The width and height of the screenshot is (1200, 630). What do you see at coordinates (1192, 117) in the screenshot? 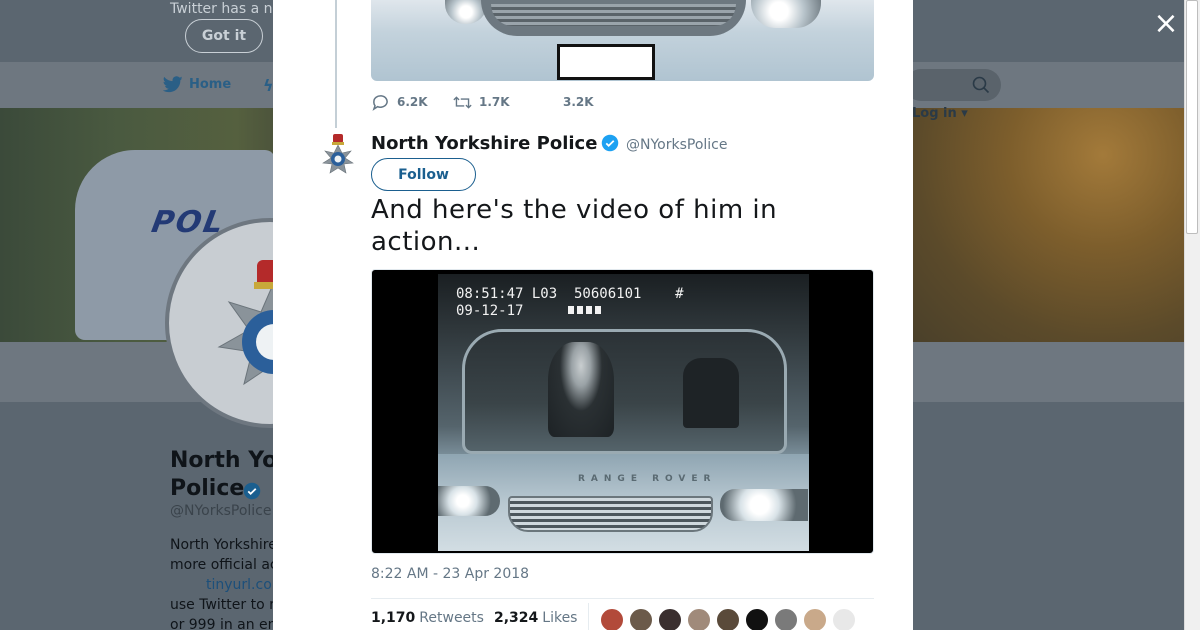
I see `scrollbar-thumb` at bounding box center [1192, 117].